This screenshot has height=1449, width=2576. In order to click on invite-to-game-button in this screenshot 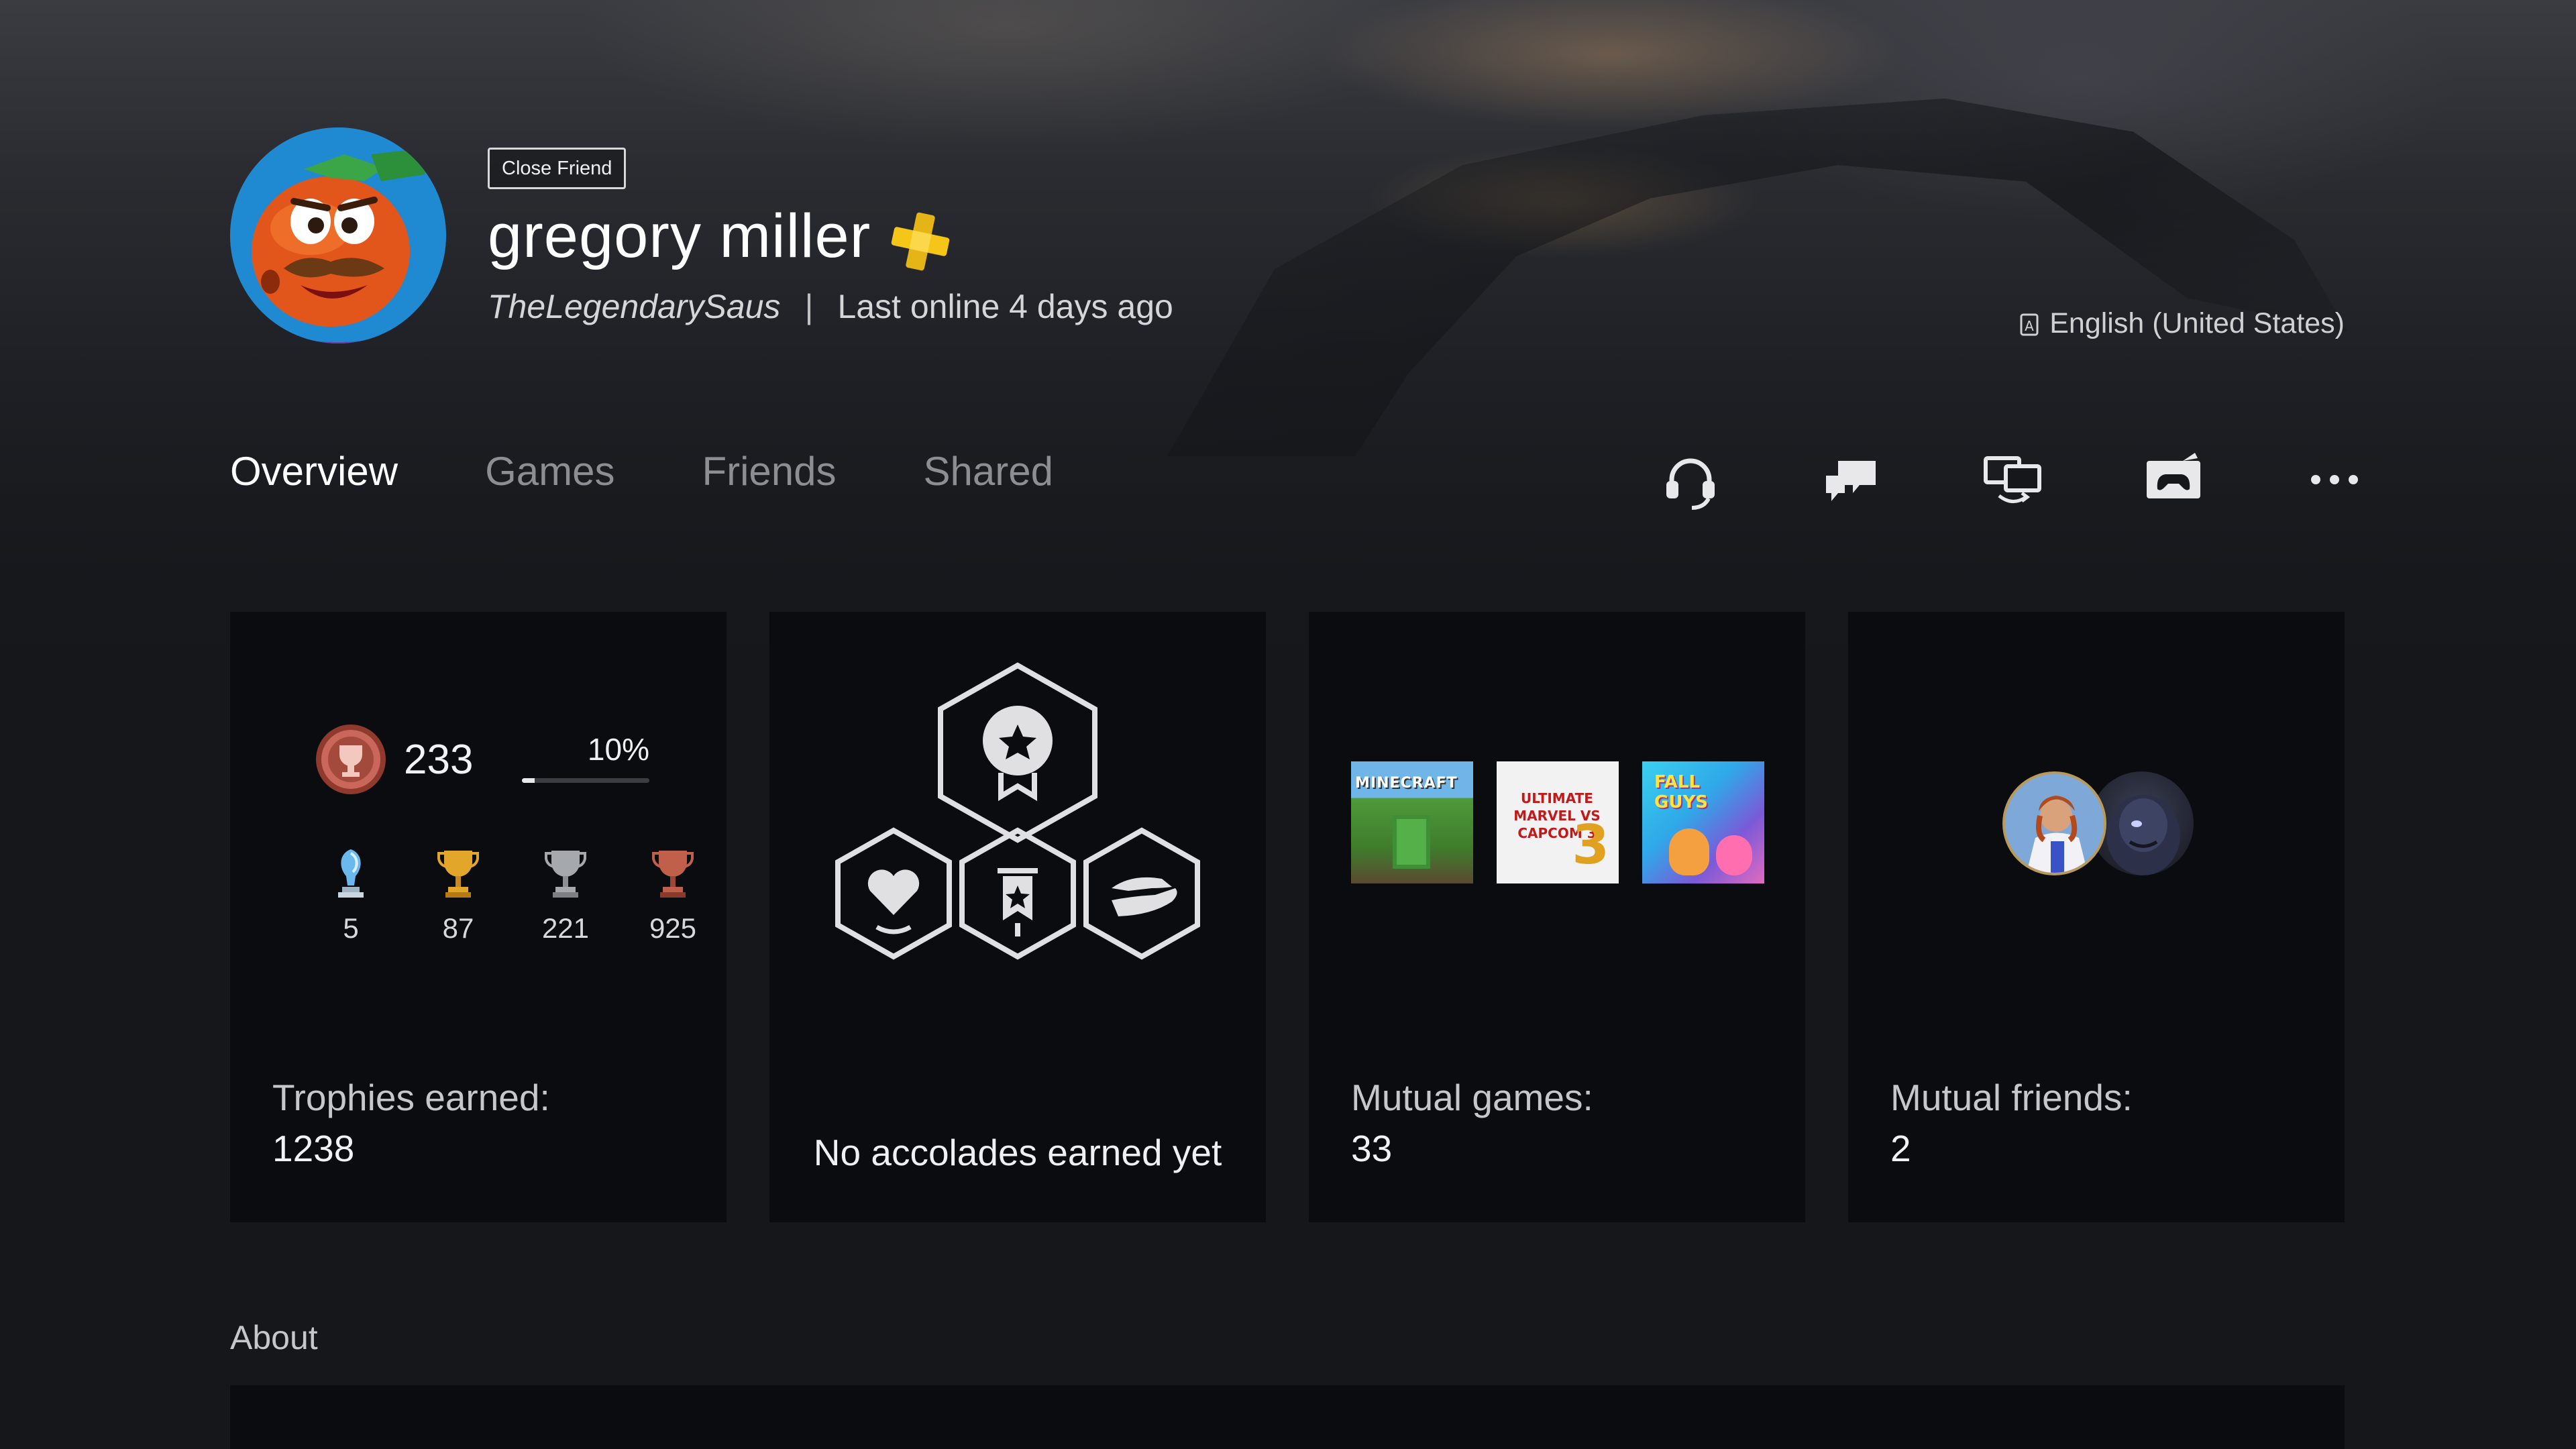, I will do `click(2173, 480)`.